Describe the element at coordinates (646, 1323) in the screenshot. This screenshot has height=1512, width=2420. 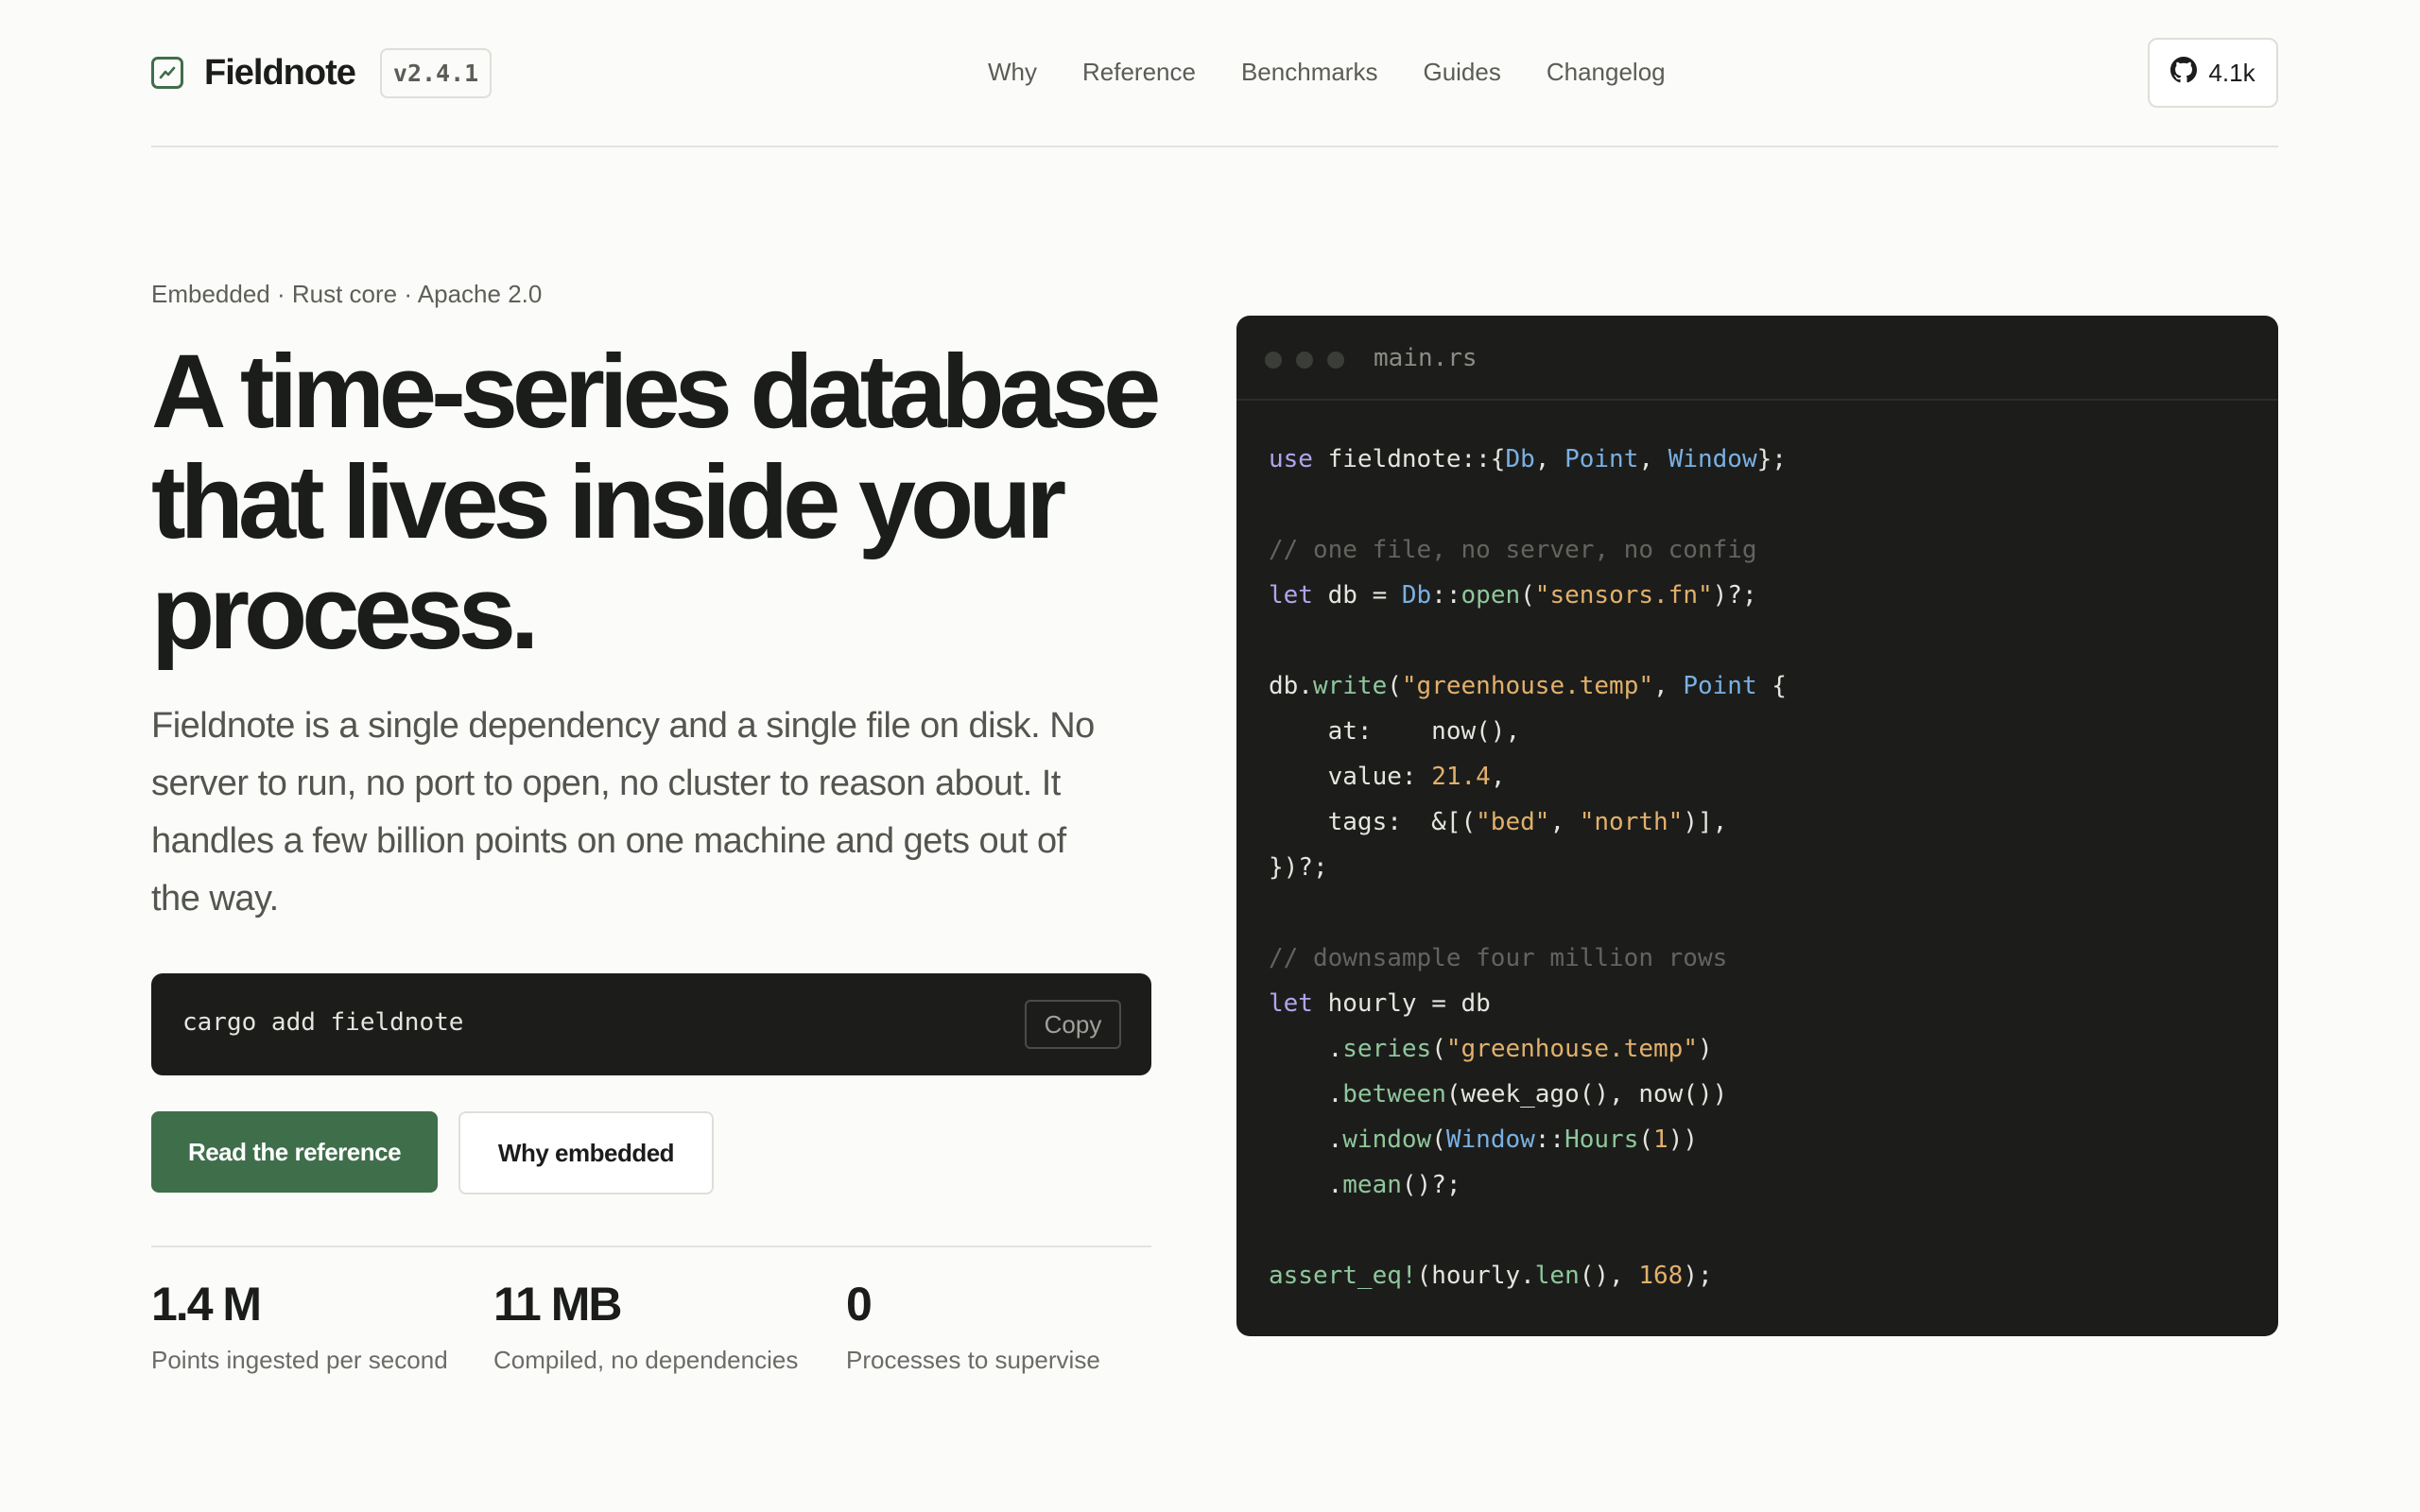
I see `stat-size: 11 MB Compiled, no dependencies` at that location.